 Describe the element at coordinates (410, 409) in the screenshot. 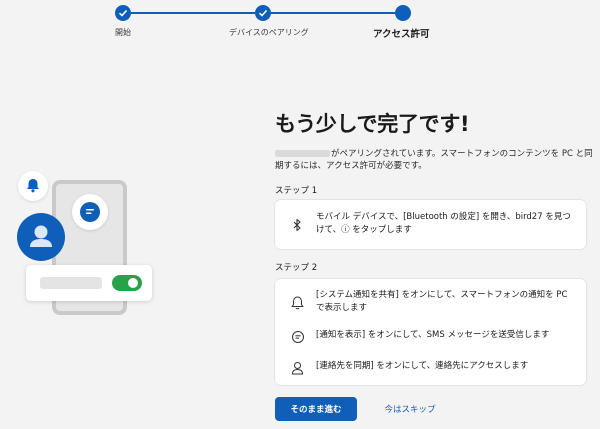

I see `skip-link: 今はスキップ` at that location.